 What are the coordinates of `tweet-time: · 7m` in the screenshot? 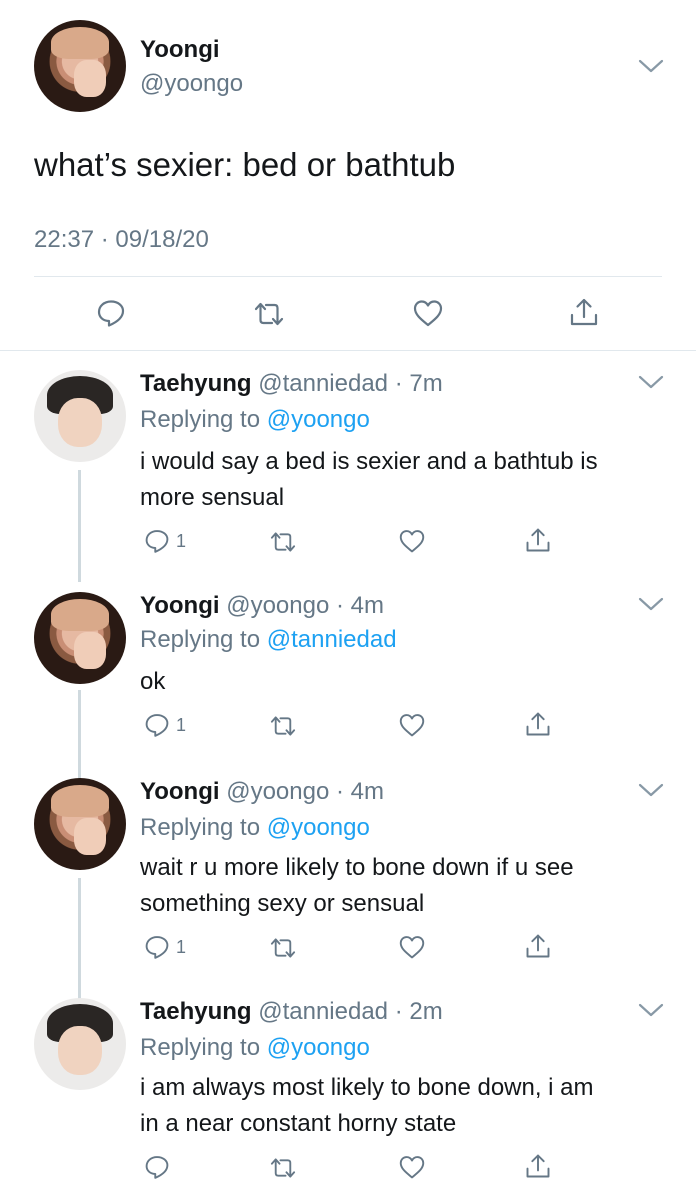 It's located at (418, 383).